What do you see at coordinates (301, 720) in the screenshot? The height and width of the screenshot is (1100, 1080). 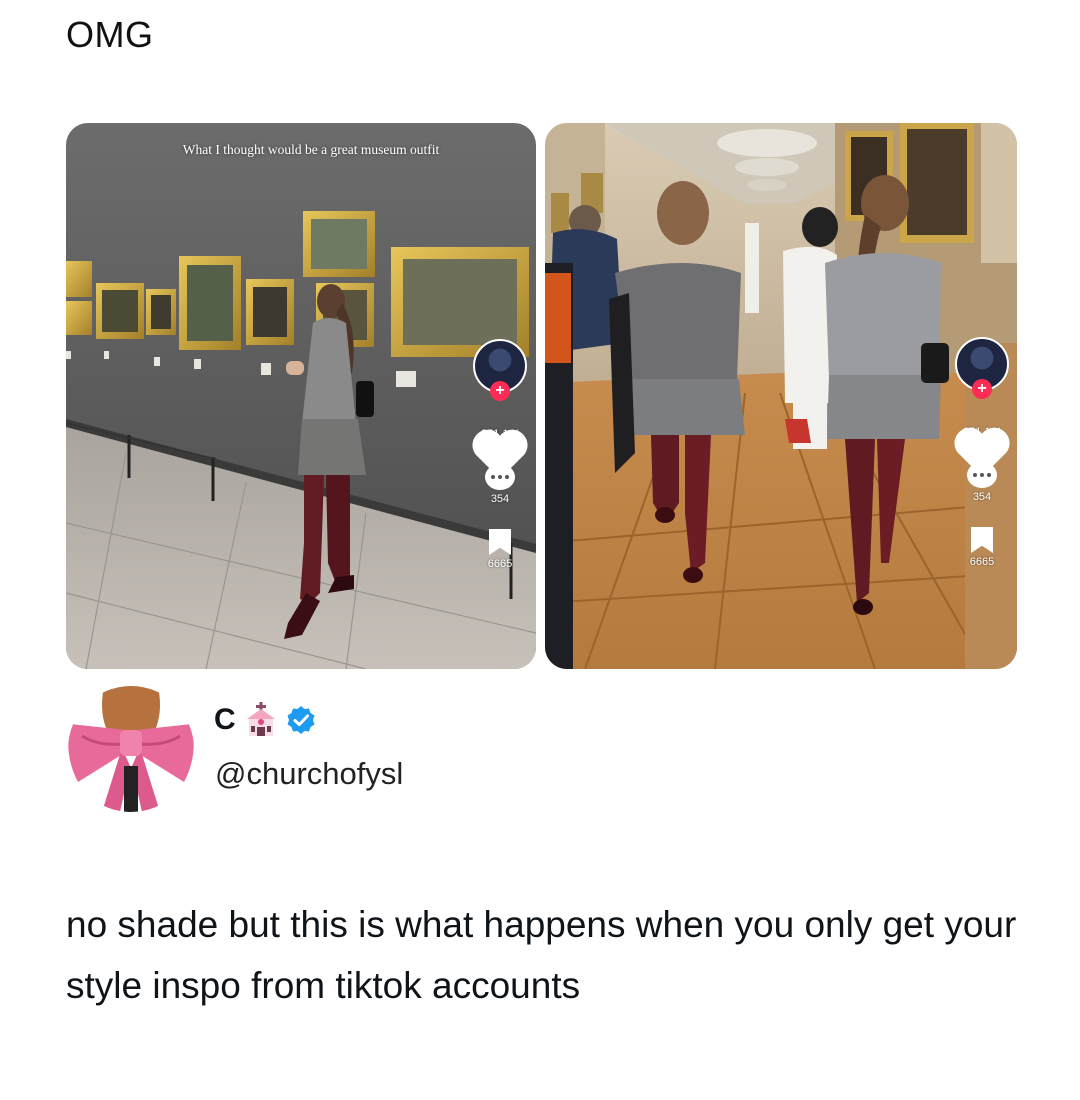 I see `verified-badge-icon` at bounding box center [301, 720].